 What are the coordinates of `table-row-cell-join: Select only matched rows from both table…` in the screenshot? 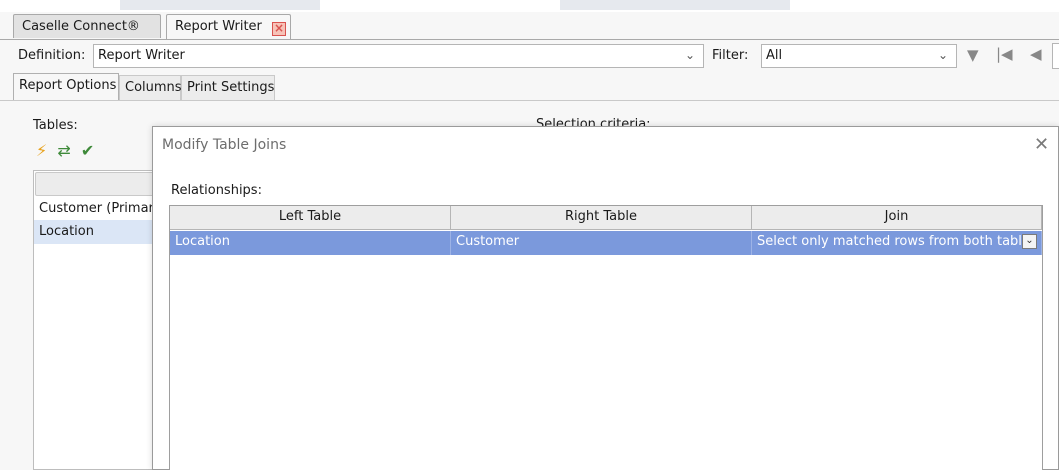 It's located at (897, 243).